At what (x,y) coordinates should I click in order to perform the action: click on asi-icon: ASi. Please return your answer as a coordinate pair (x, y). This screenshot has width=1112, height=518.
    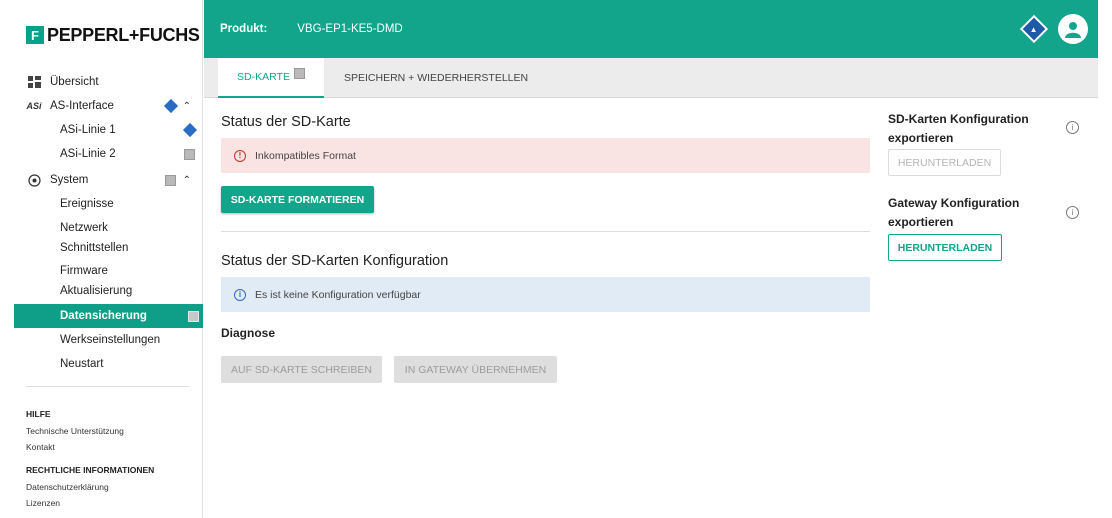
    Looking at the image, I should click on (34, 106).